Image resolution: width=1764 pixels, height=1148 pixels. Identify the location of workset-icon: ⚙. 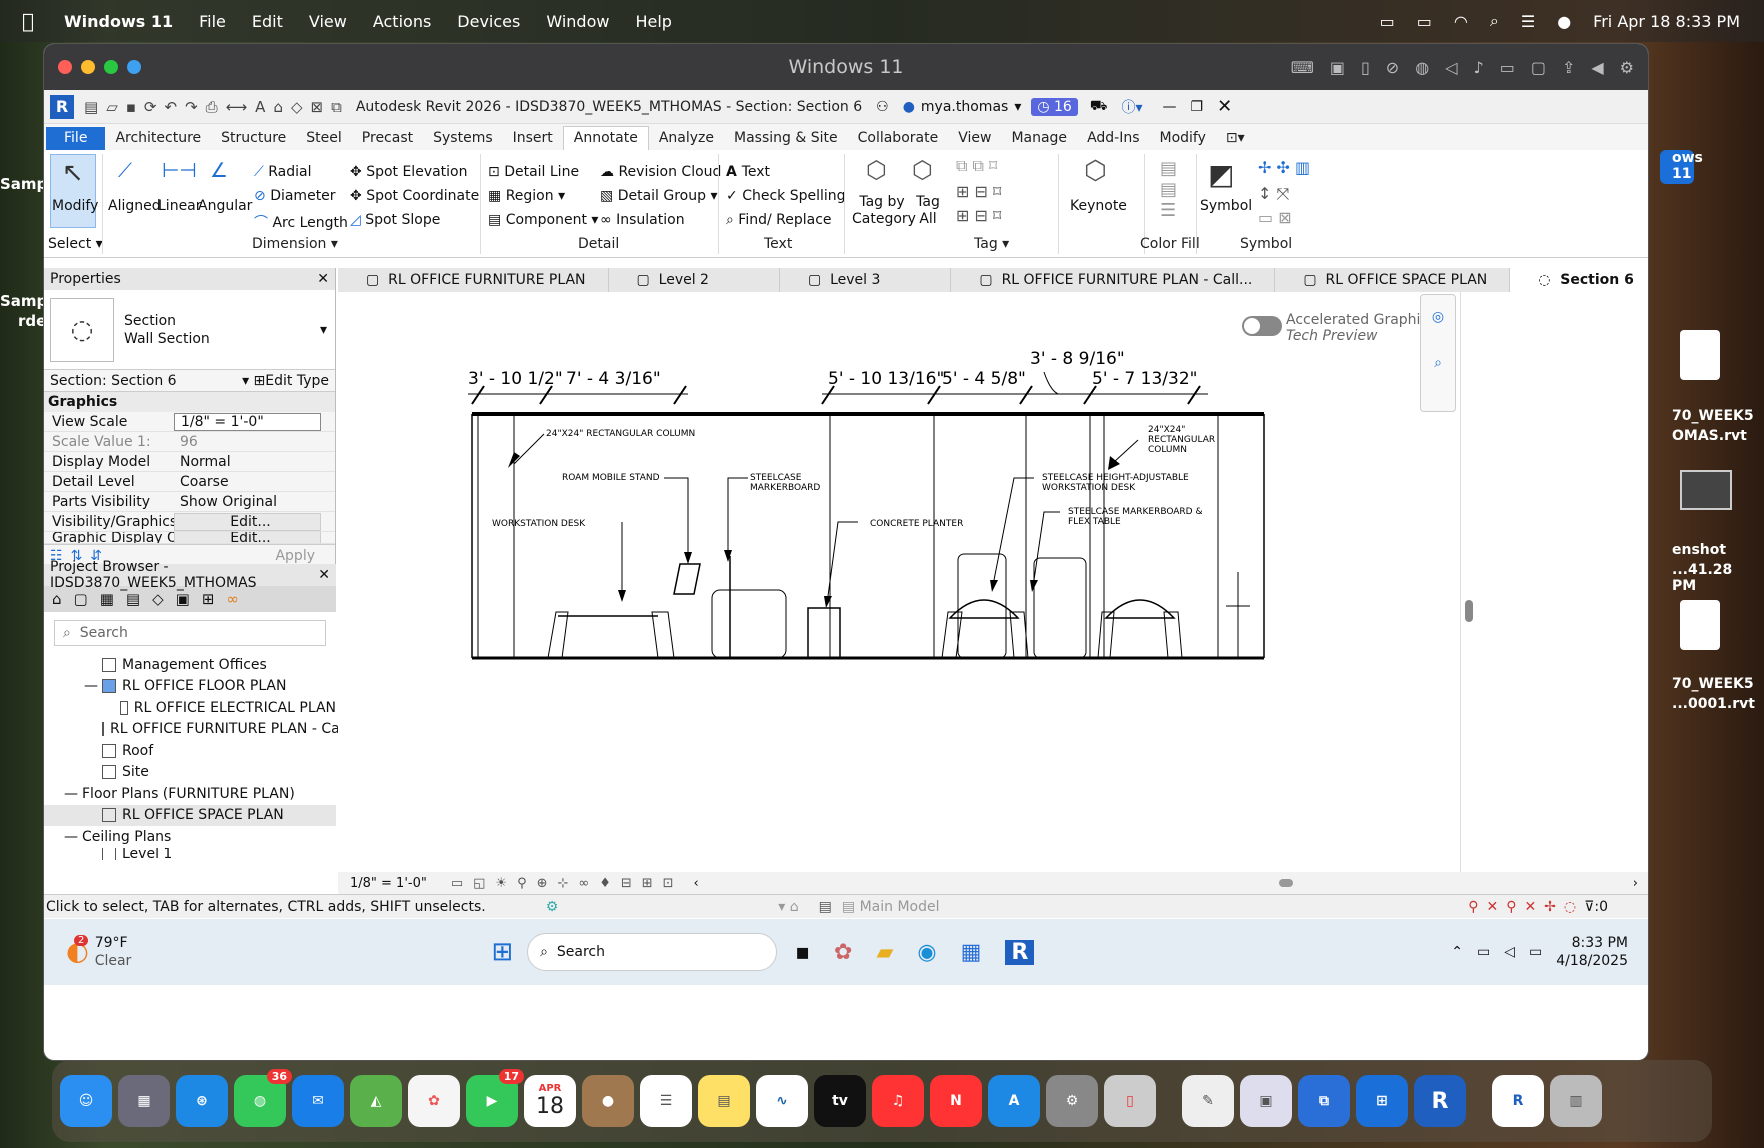
(552, 907).